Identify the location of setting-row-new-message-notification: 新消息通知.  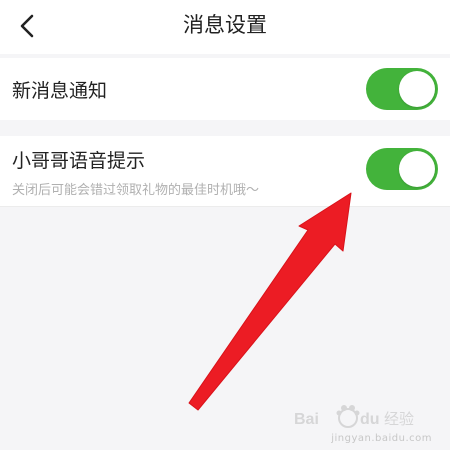
(225, 89).